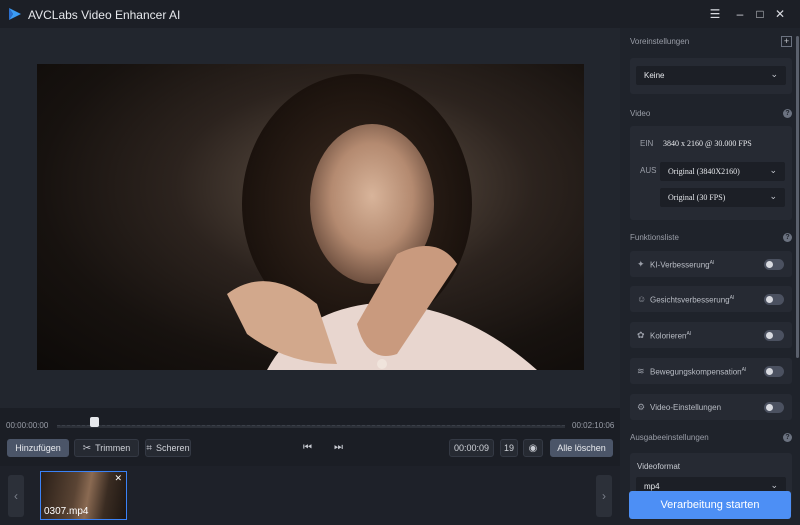  Describe the element at coordinates (652, 486) in the screenshot. I see `video-format-value: mp4` at that location.